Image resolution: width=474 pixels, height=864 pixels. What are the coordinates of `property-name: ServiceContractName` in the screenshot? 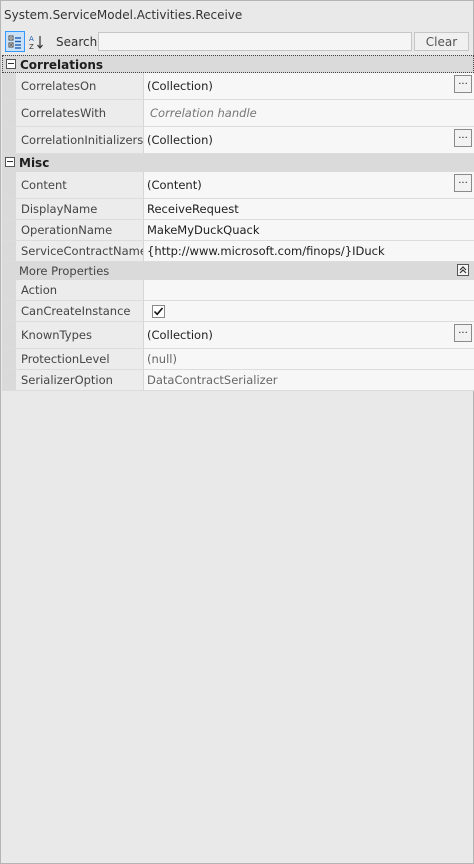 It's located at (80, 251).